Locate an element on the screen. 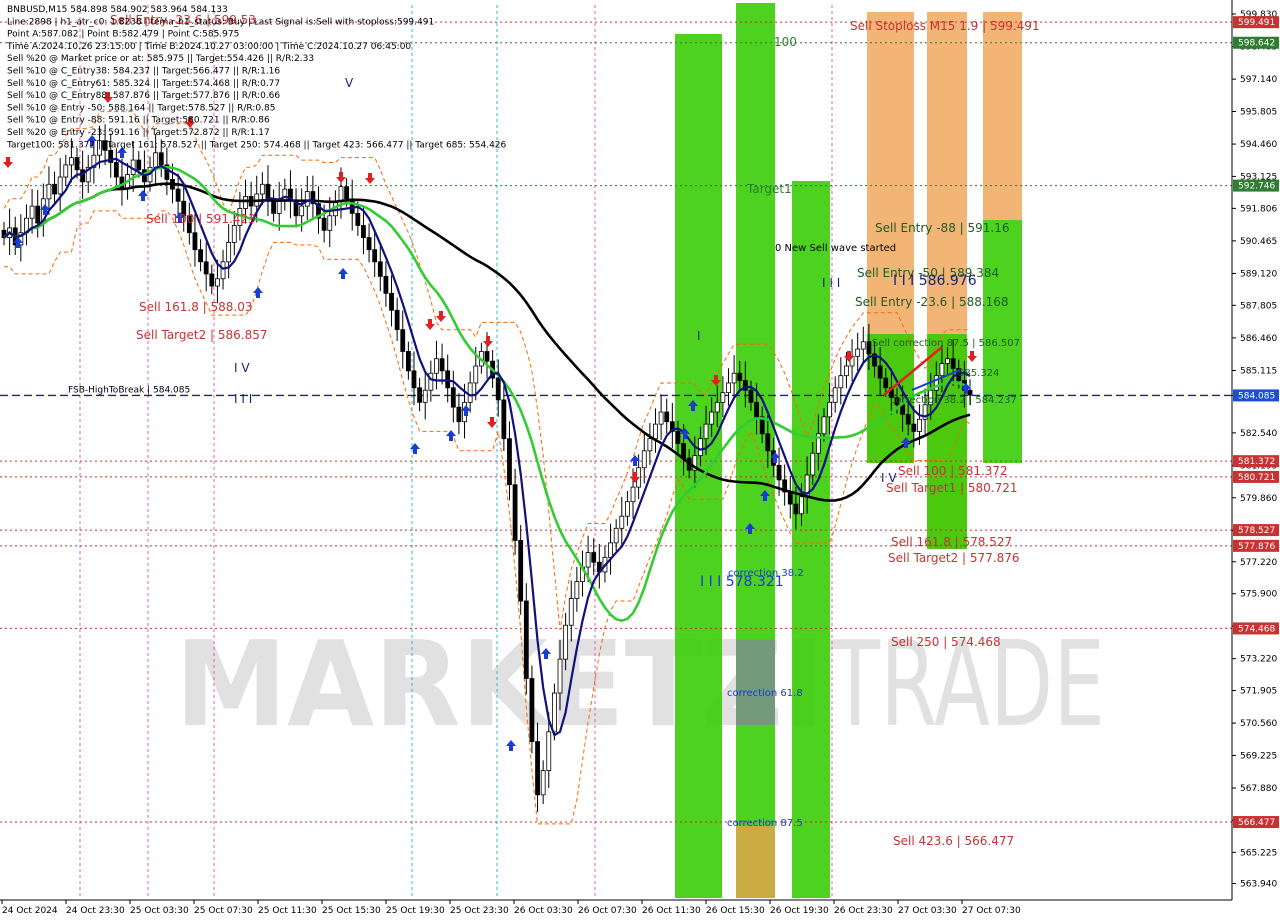 This screenshot has height=924, width=1280. ann-sell-100-left: Sell 100 | 591.423 is located at coordinates (201, 219).